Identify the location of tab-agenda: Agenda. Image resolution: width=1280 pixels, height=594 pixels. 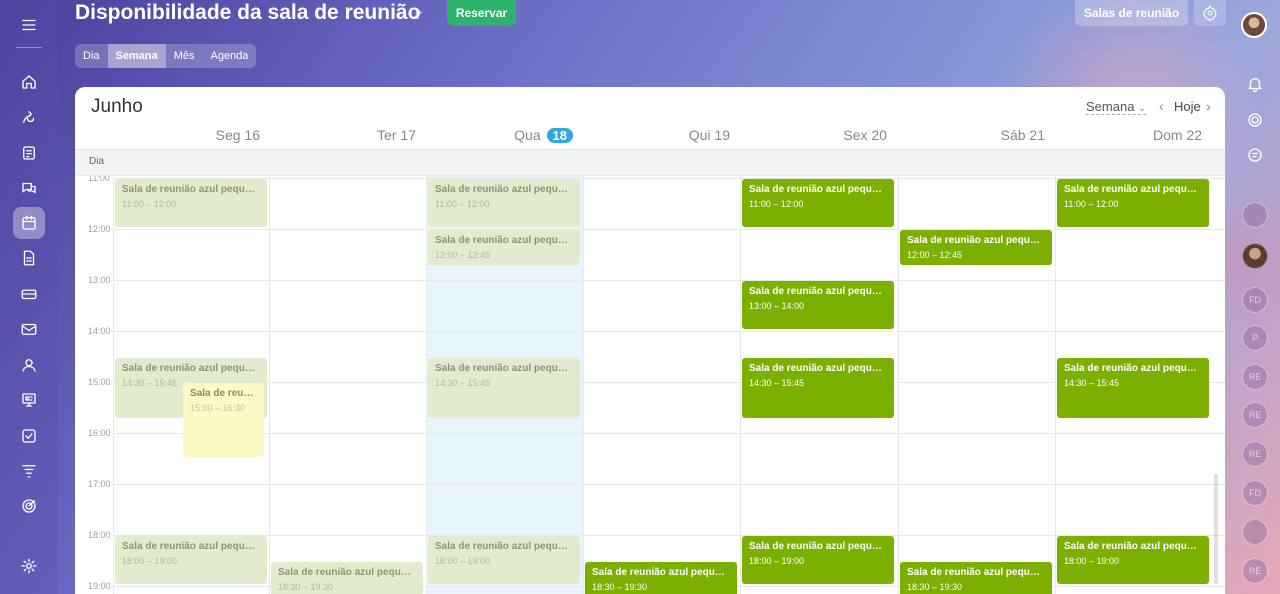
(230, 56).